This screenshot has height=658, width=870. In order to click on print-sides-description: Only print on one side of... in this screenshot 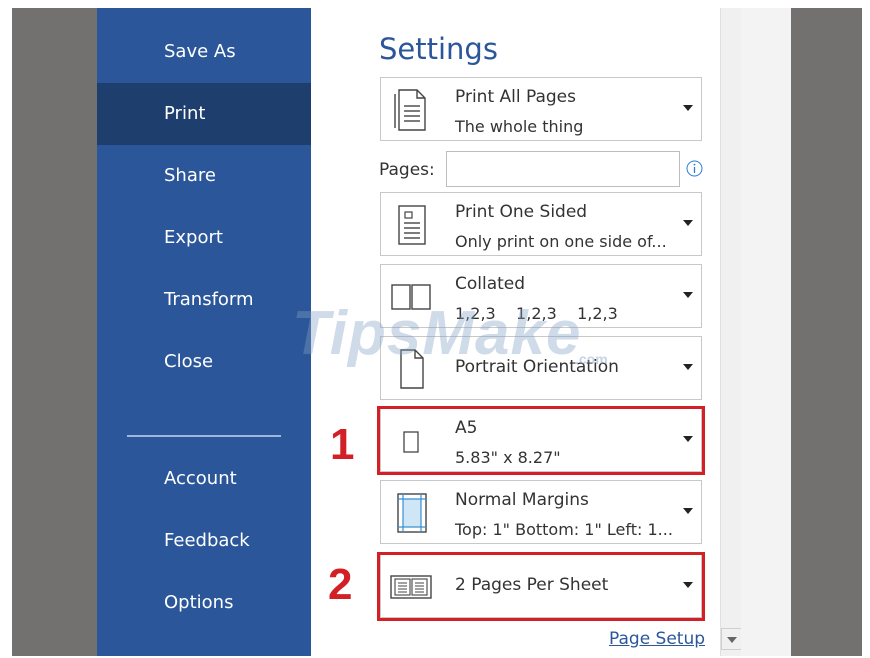, I will do `click(561, 241)`.